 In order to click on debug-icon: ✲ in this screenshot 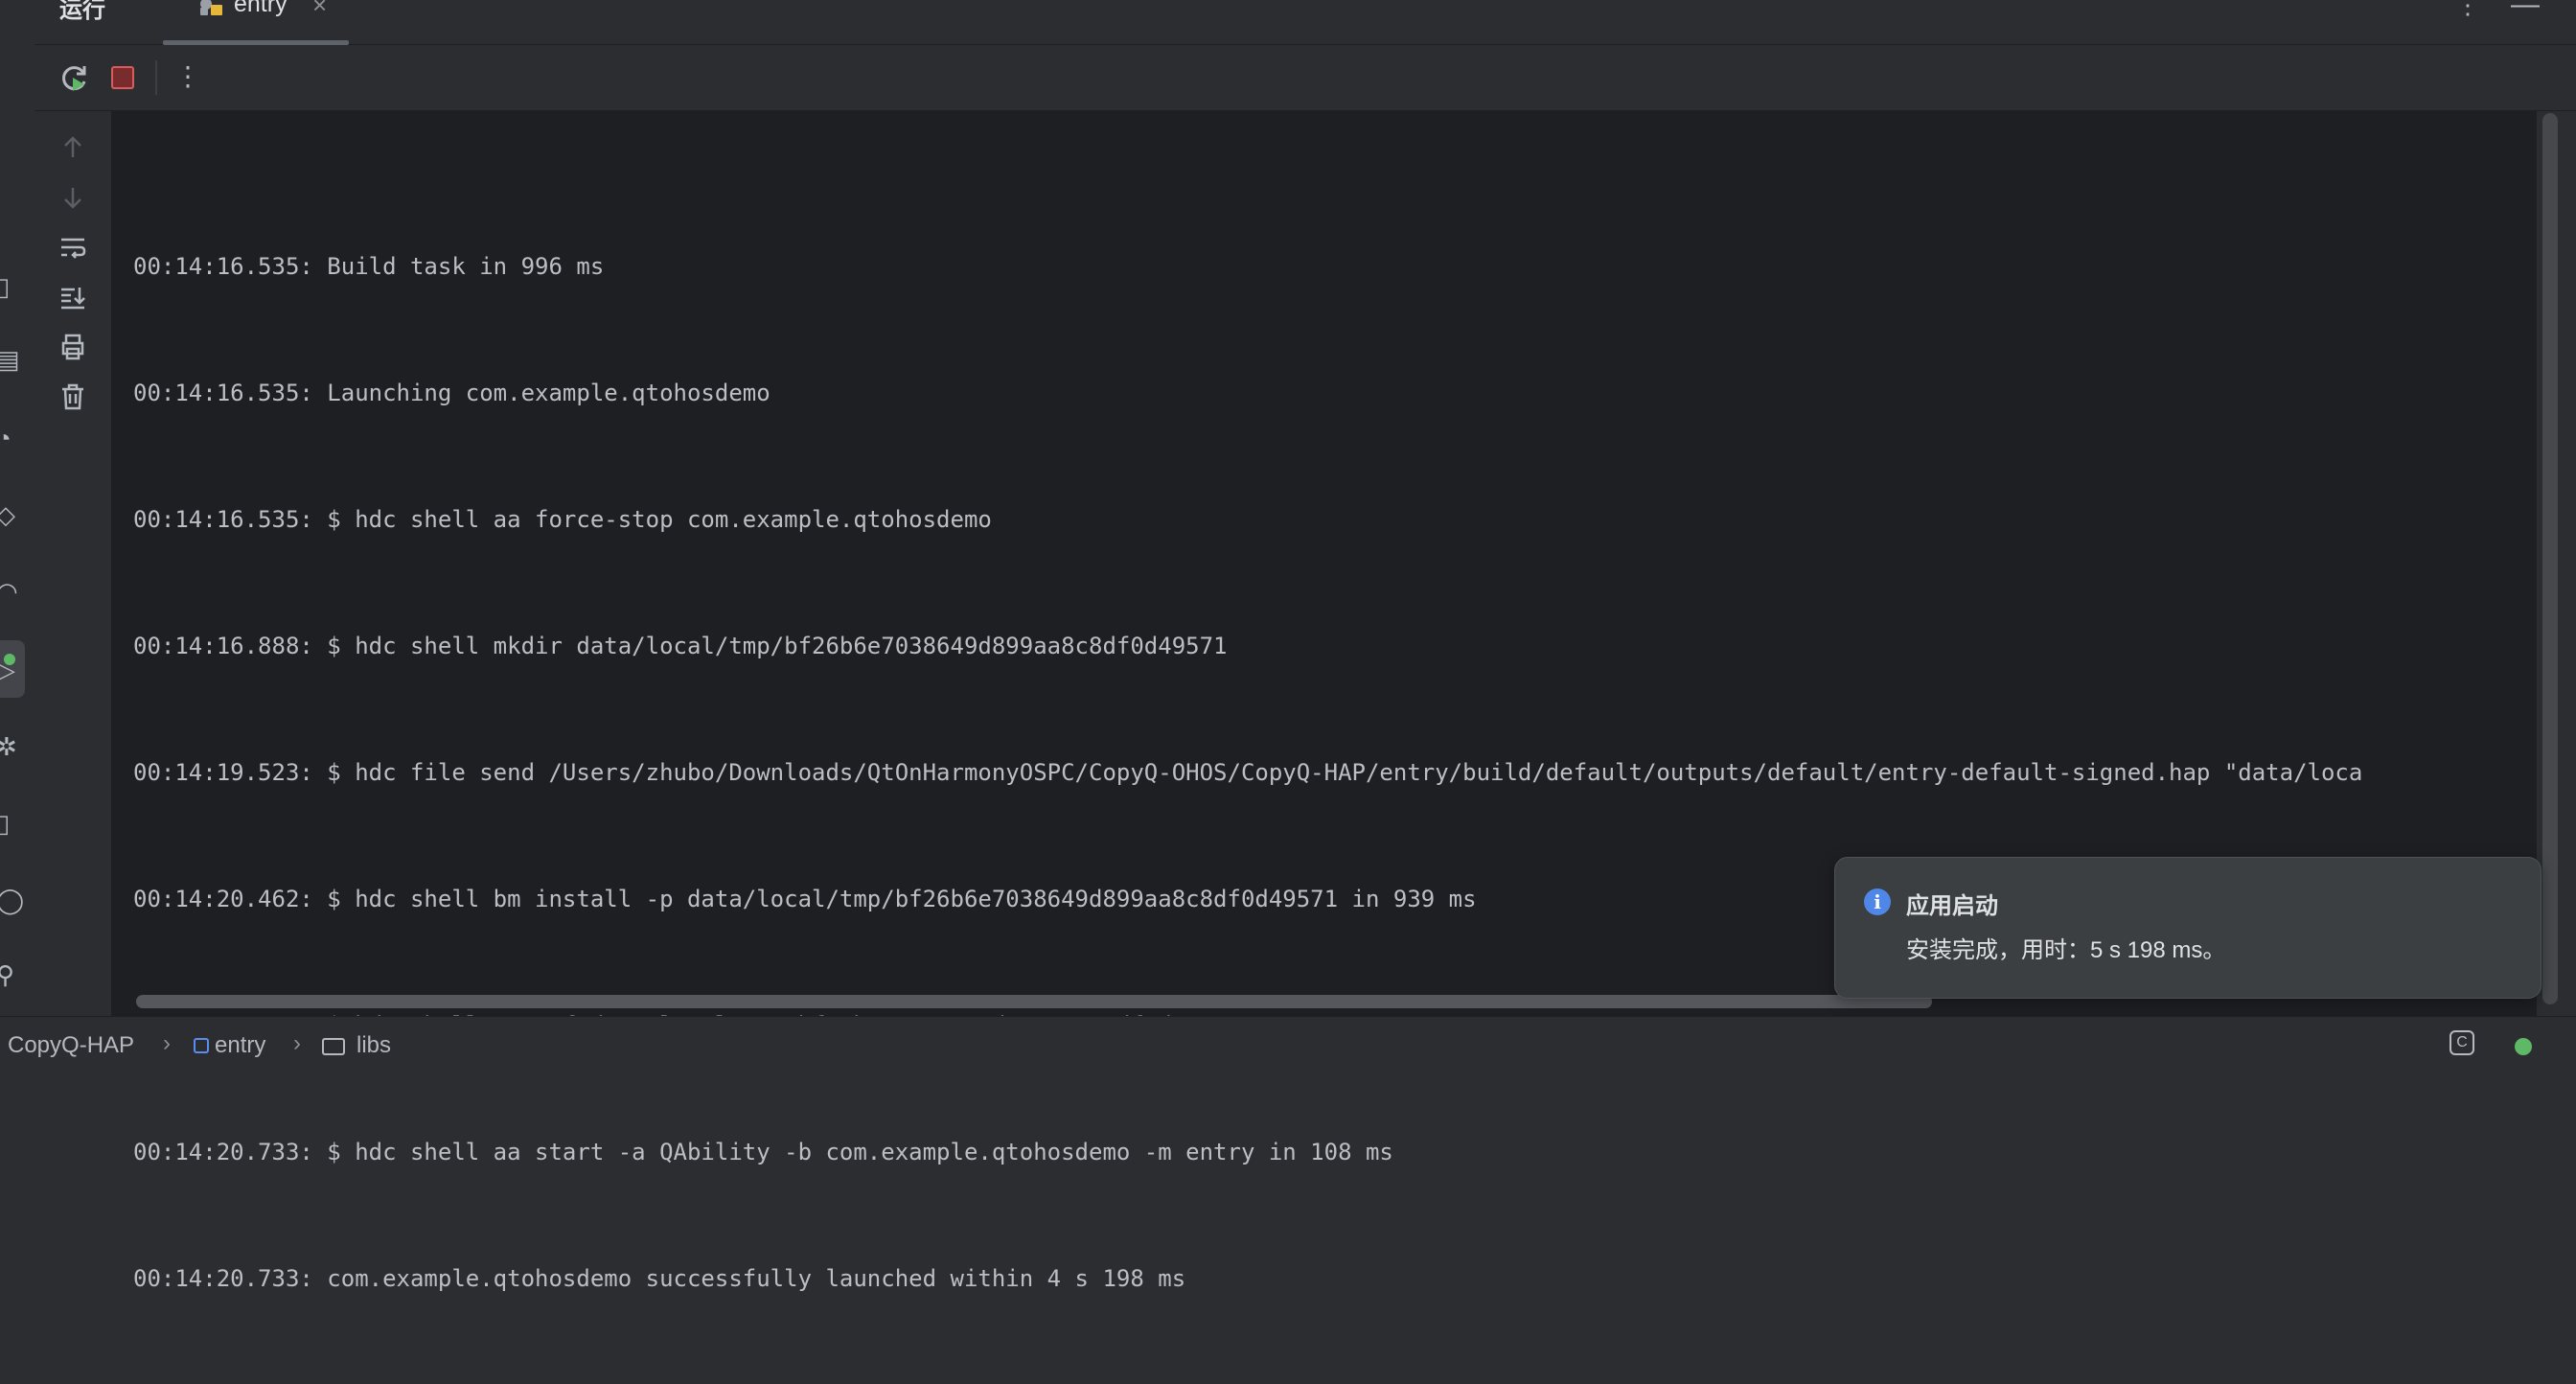, I will do `click(8, 746)`.